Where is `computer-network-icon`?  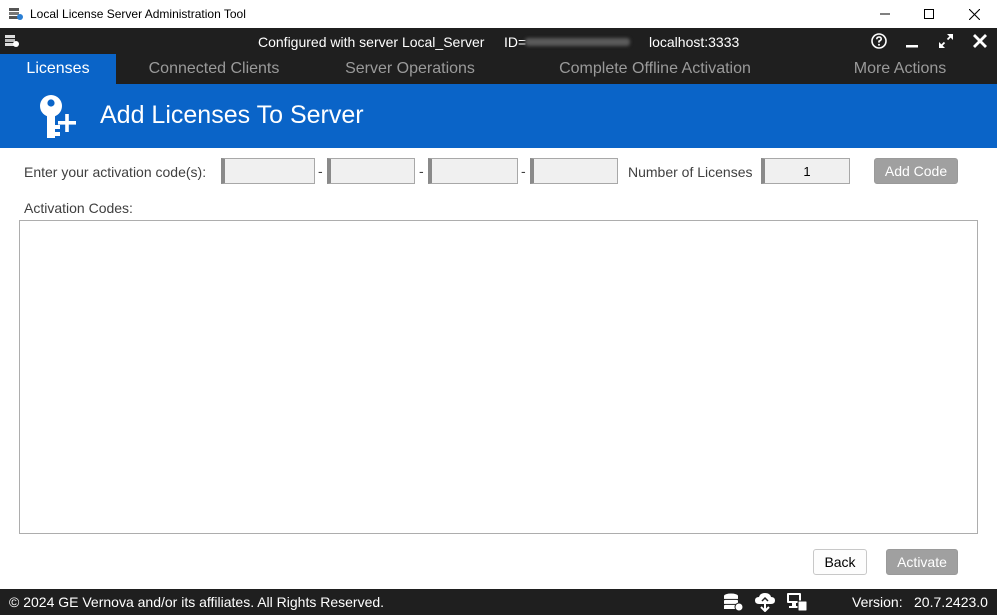
computer-network-icon is located at coordinates (797, 602).